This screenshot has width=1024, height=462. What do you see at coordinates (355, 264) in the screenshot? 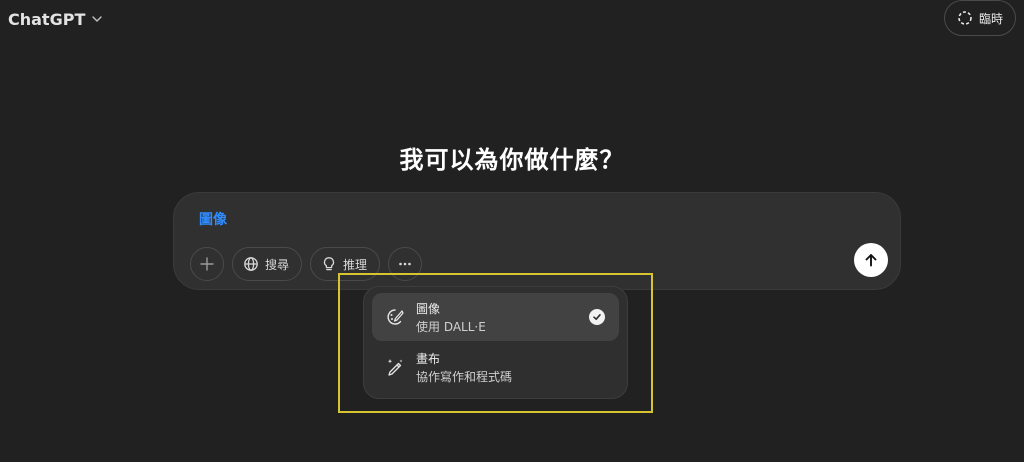
I see `reason-label: 推理` at bounding box center [355, 264].